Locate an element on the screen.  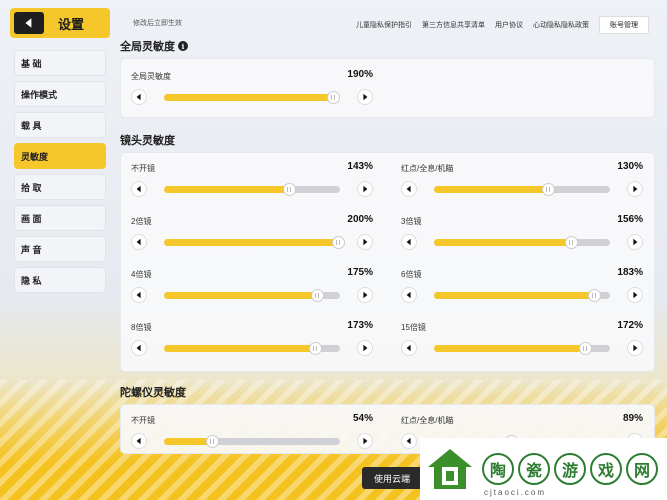
slider-control: 不开镜 54% is located at coordinates (252, 437).